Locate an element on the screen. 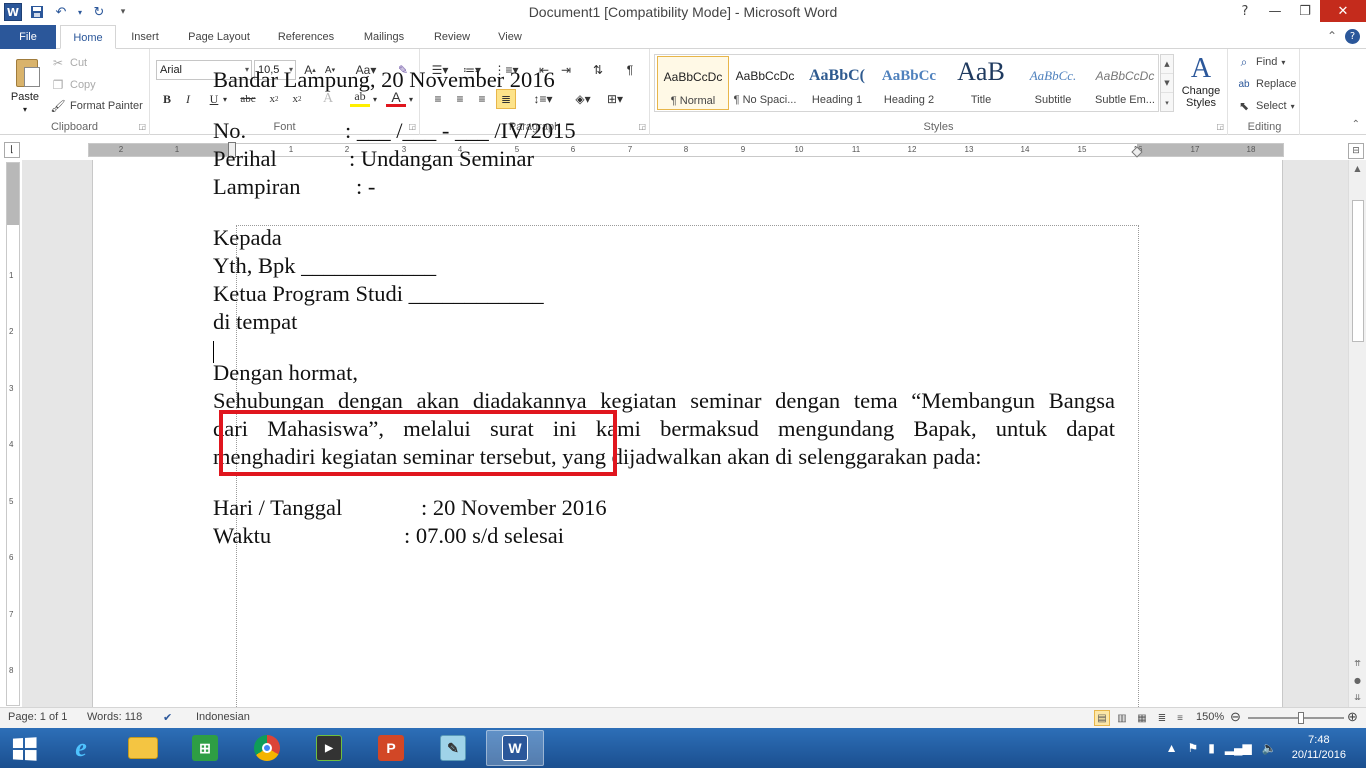  help-window-button: ? is located at coordinates (1245, 11).